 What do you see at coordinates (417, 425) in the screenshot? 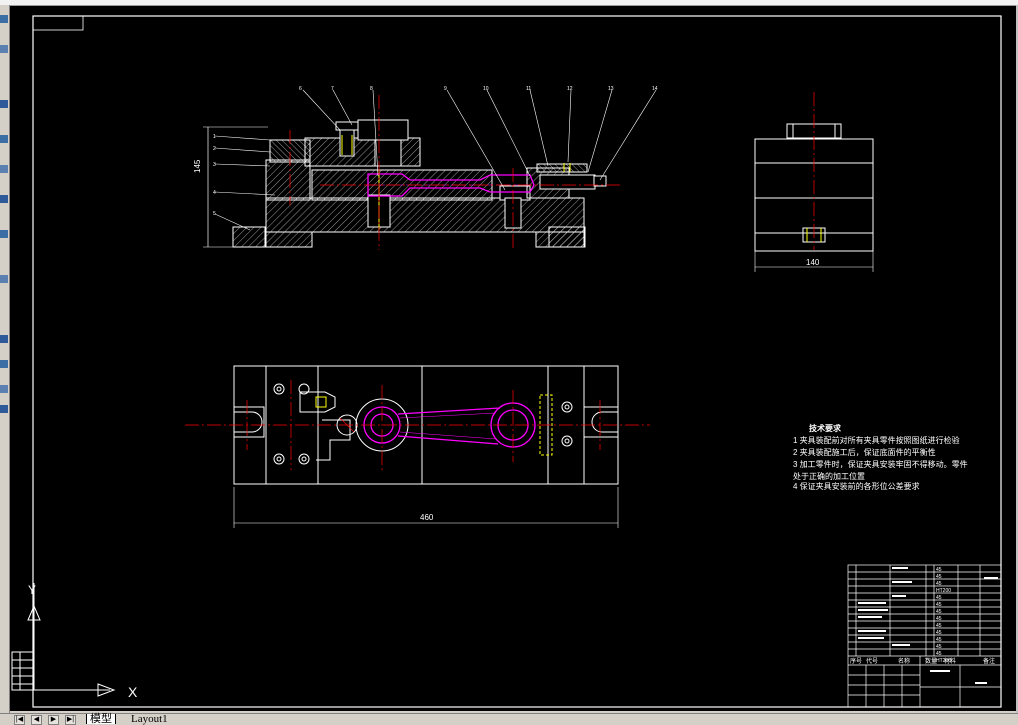
I see `top-view-centerlines` at bounding box center [417, 425].